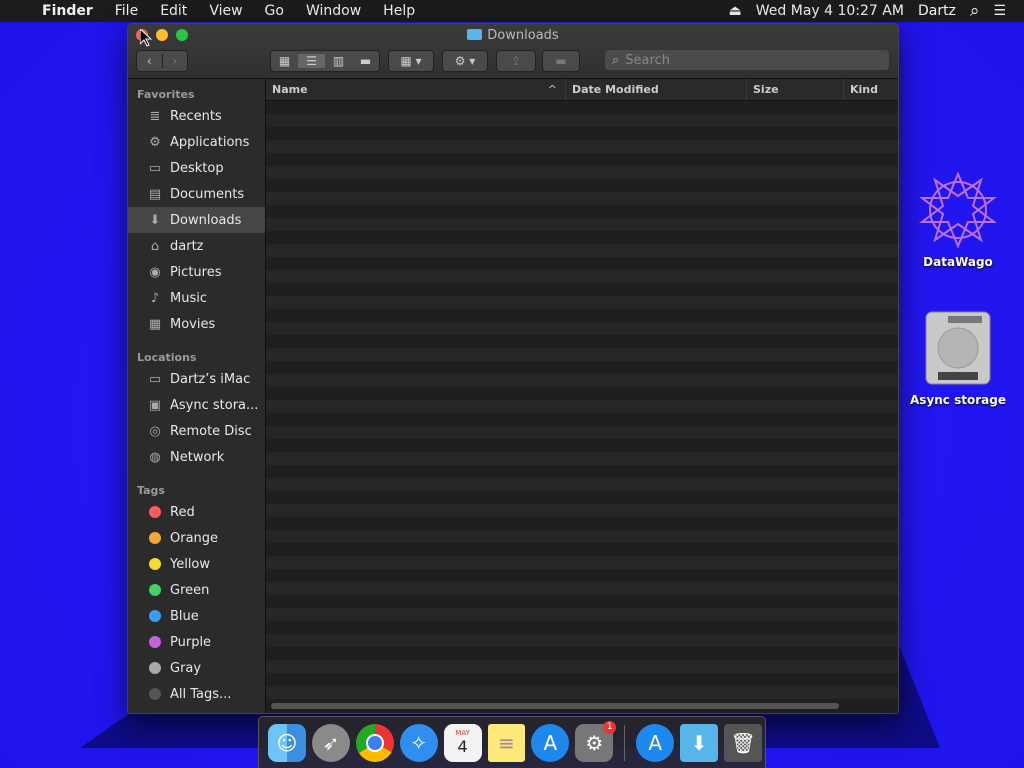 The image size is (1024, 768). I want to click on tag-label: Blue, so click(184, 616).